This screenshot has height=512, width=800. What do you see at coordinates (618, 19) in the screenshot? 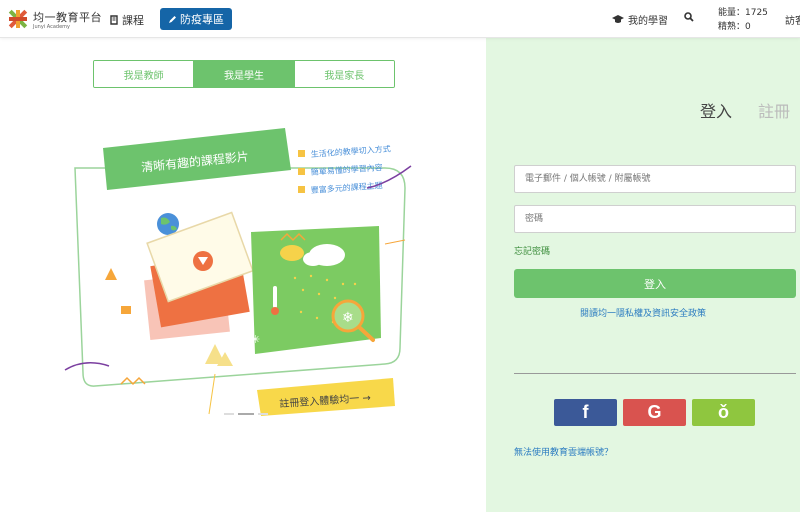
I see `graduation-cap-icon` at bounding box center [618, 19].